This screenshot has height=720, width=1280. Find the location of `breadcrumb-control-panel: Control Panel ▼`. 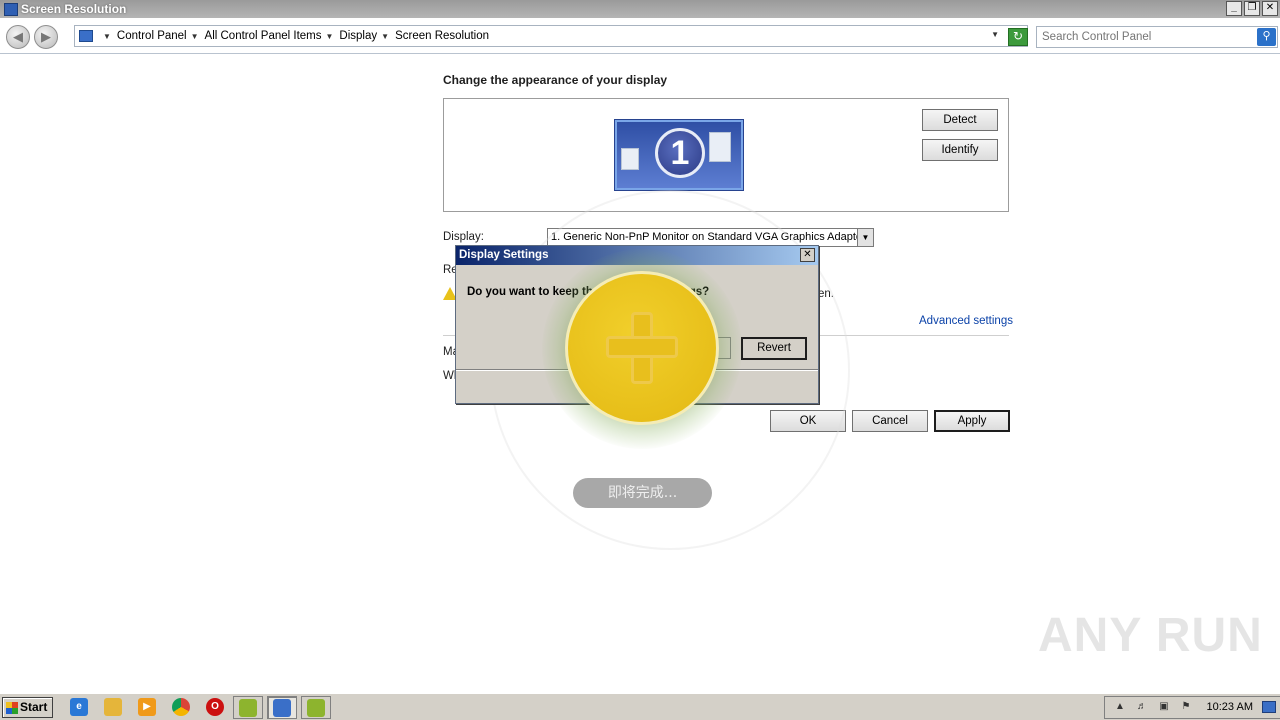

breadcrumb-control-panel: Control Panel ▼ is located at coordinates (161, 36).